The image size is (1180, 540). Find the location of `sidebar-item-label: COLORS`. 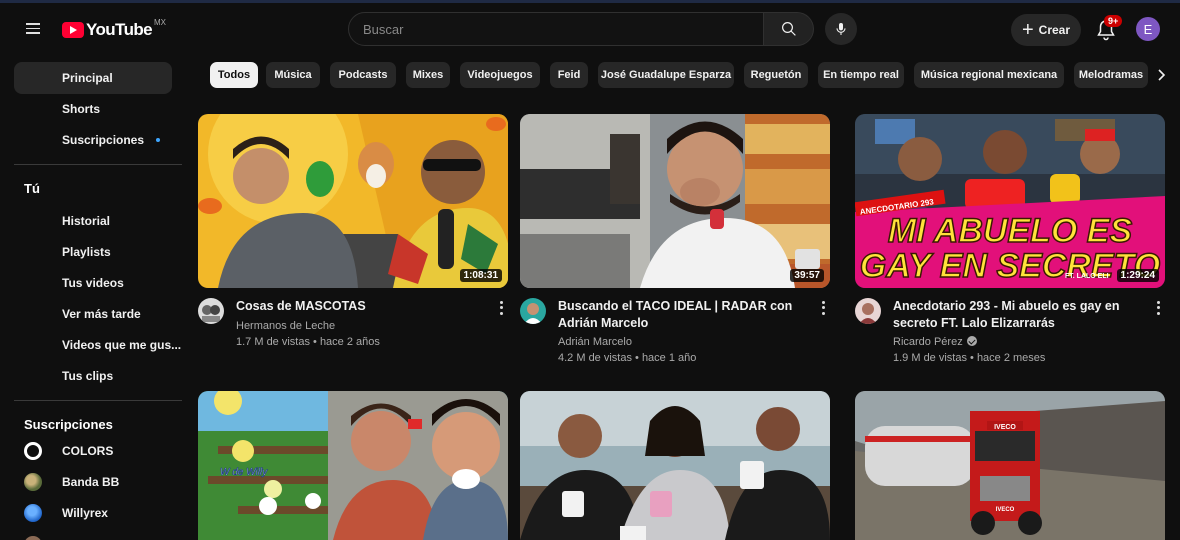

sidebar-item-label: COLORS is located at coordinates (88, 451).